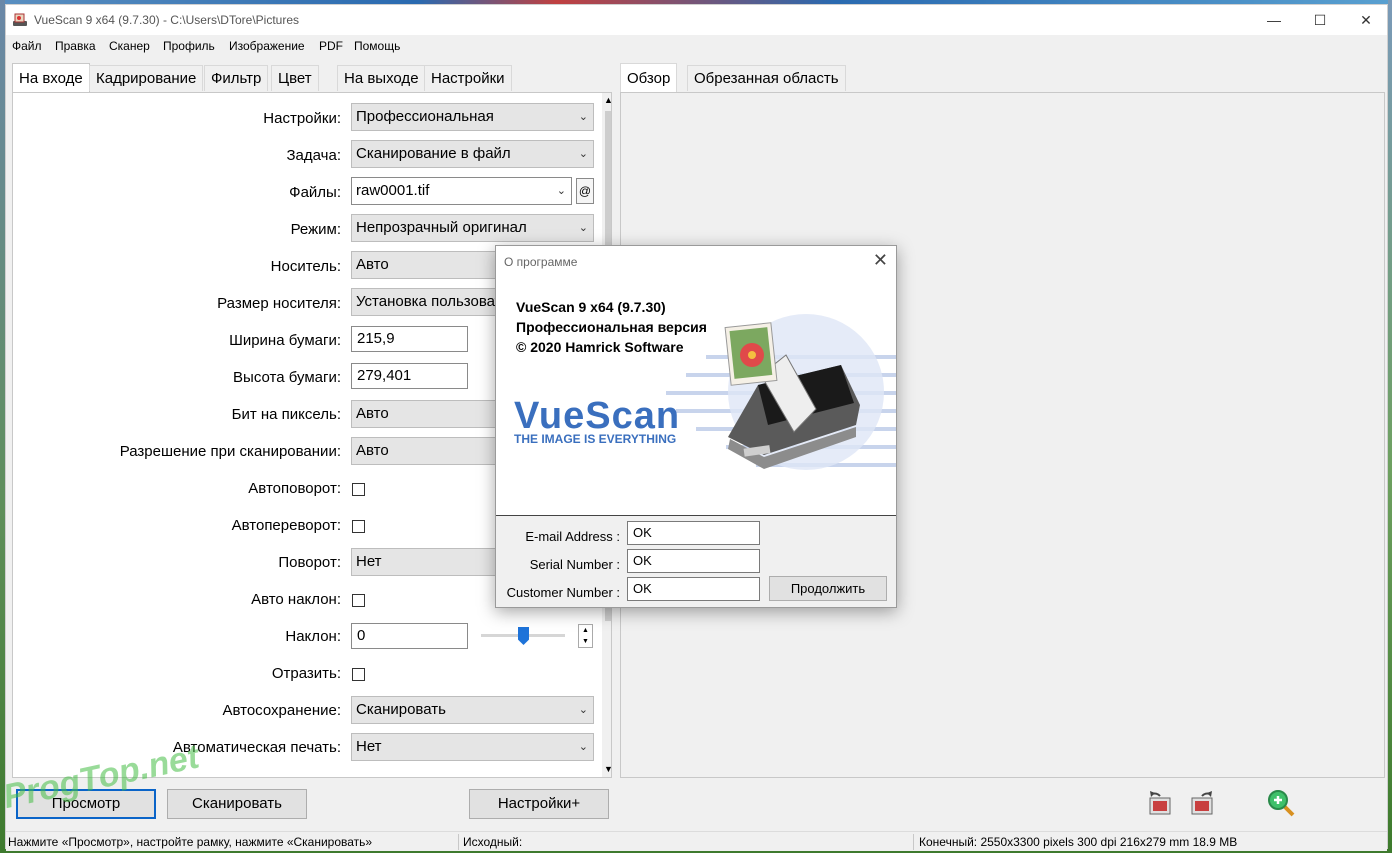 This screenshot has height=853, width=1392. What do you see at coordinates (409, 339) in the screenshot?
I see `paper-width-input: 215,9` at bounding box center [409, 339].